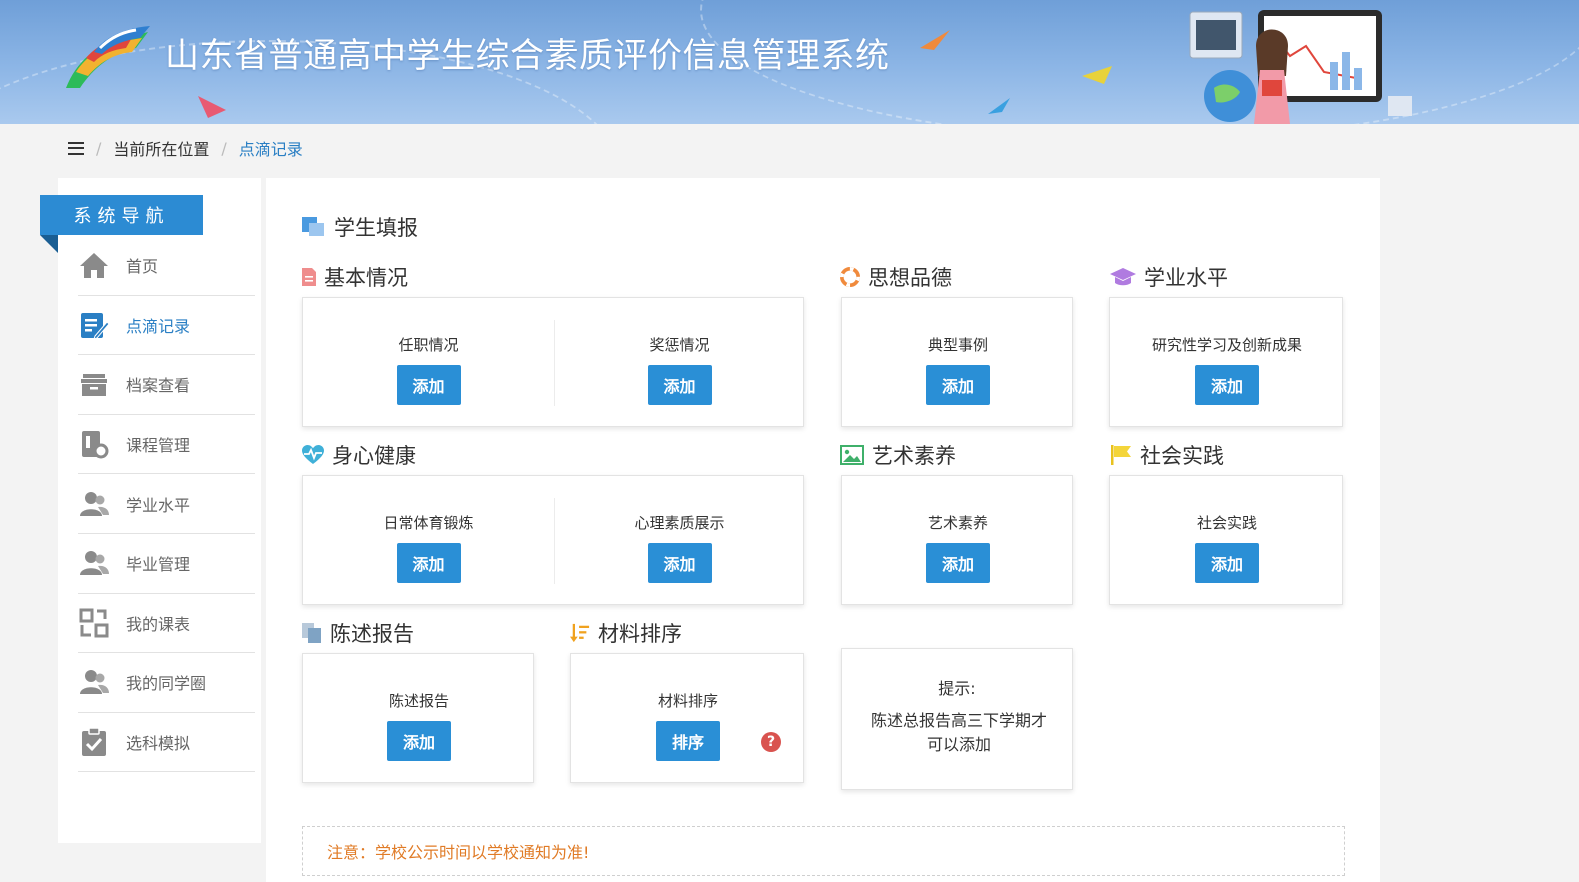 The height and width of the screenshot is (882, 1579). I want to click on sidebar-item-label: 选科模拟, so click(158, 744).